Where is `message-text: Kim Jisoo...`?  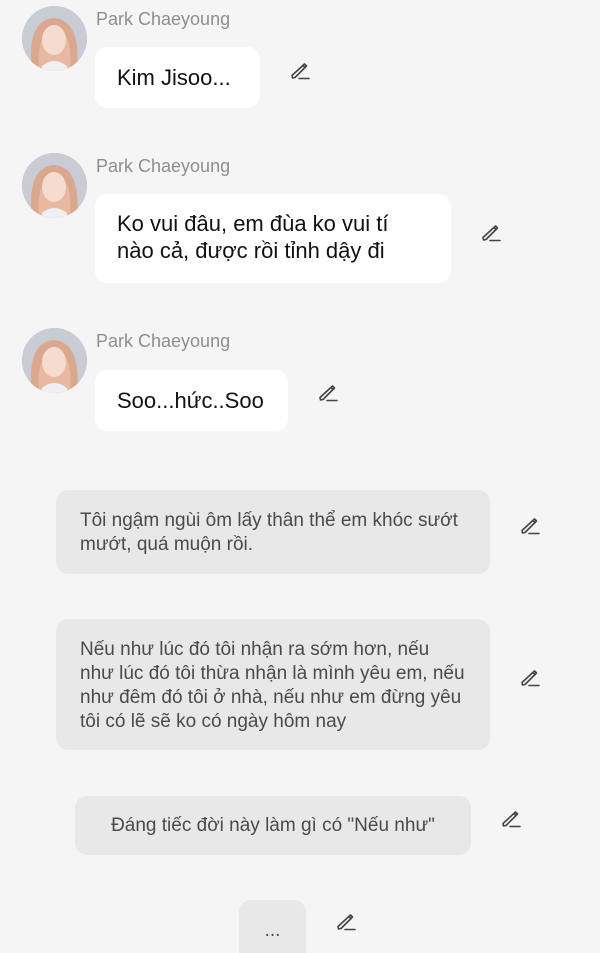
message-text: Kim Jisoo... is located at coordinates (174, 77).